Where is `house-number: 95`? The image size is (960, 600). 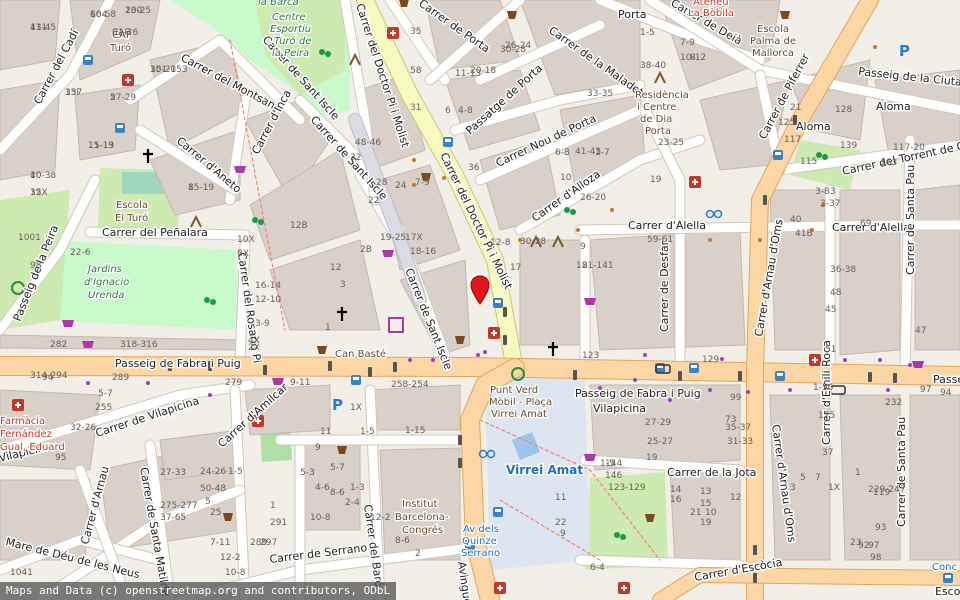
house-number: 95 is located at coordinates (60, 458).